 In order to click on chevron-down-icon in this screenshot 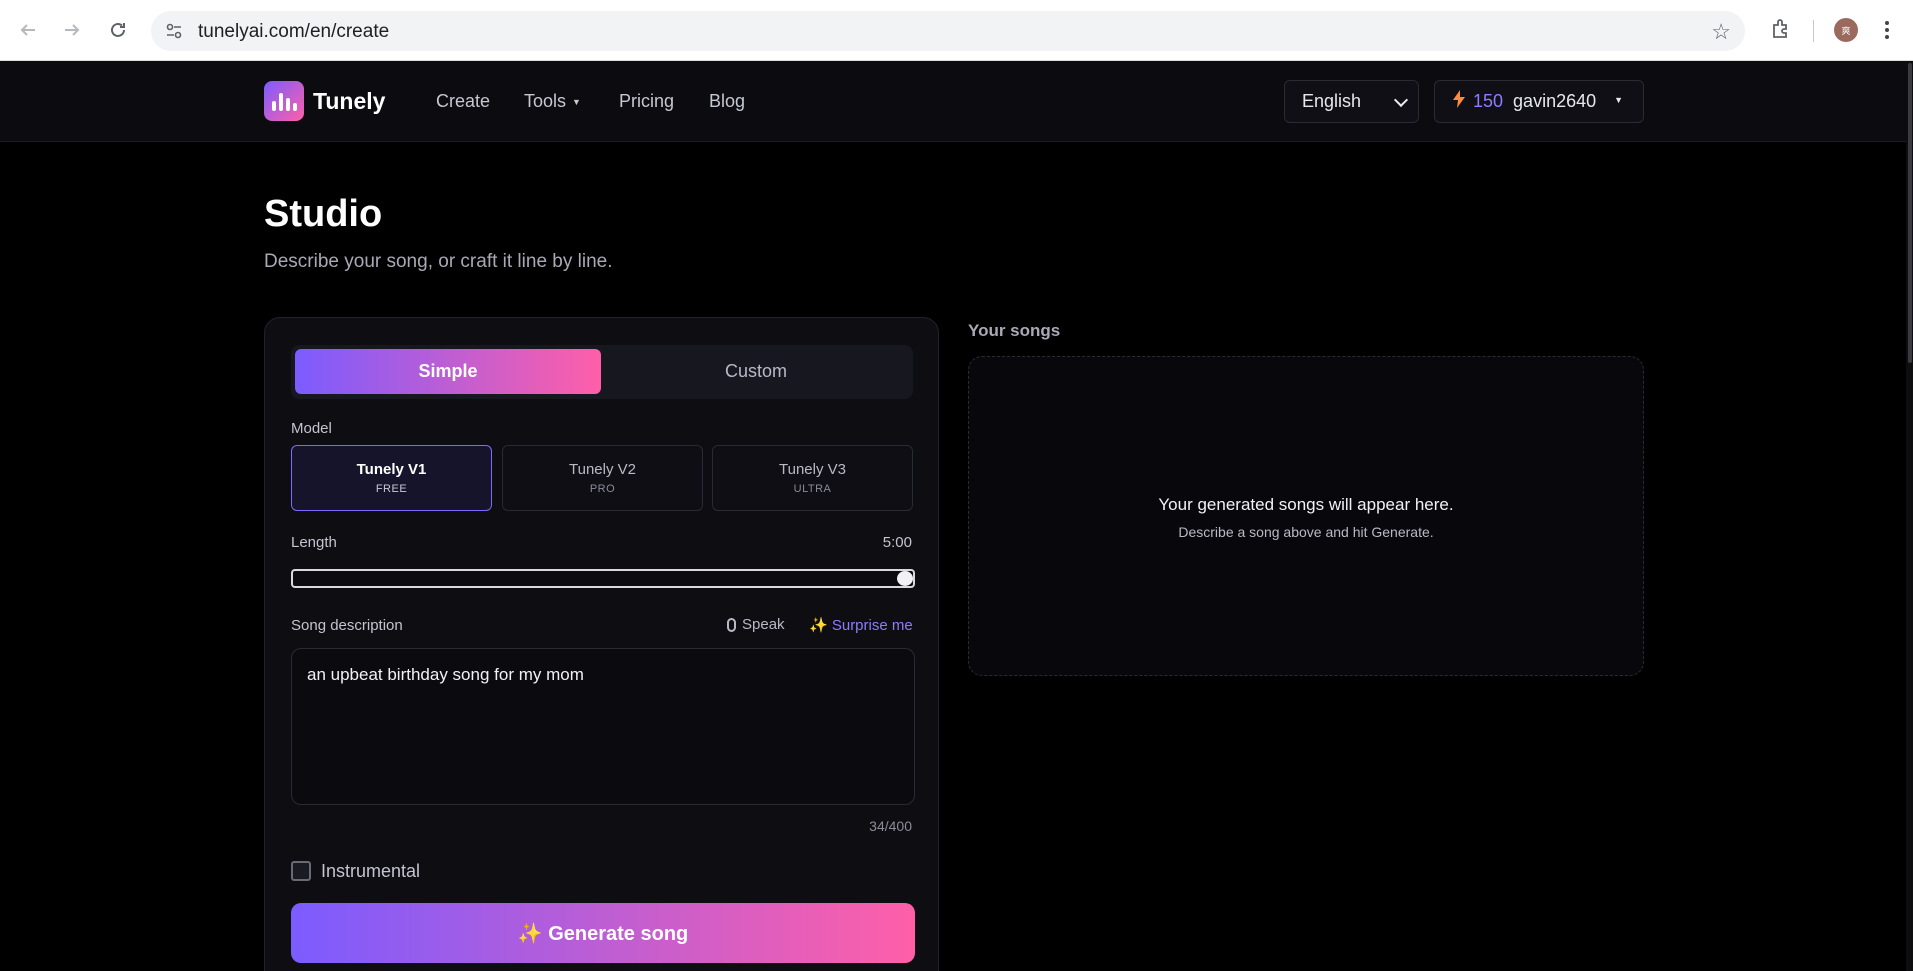, I will do `click(1401, 100)`.